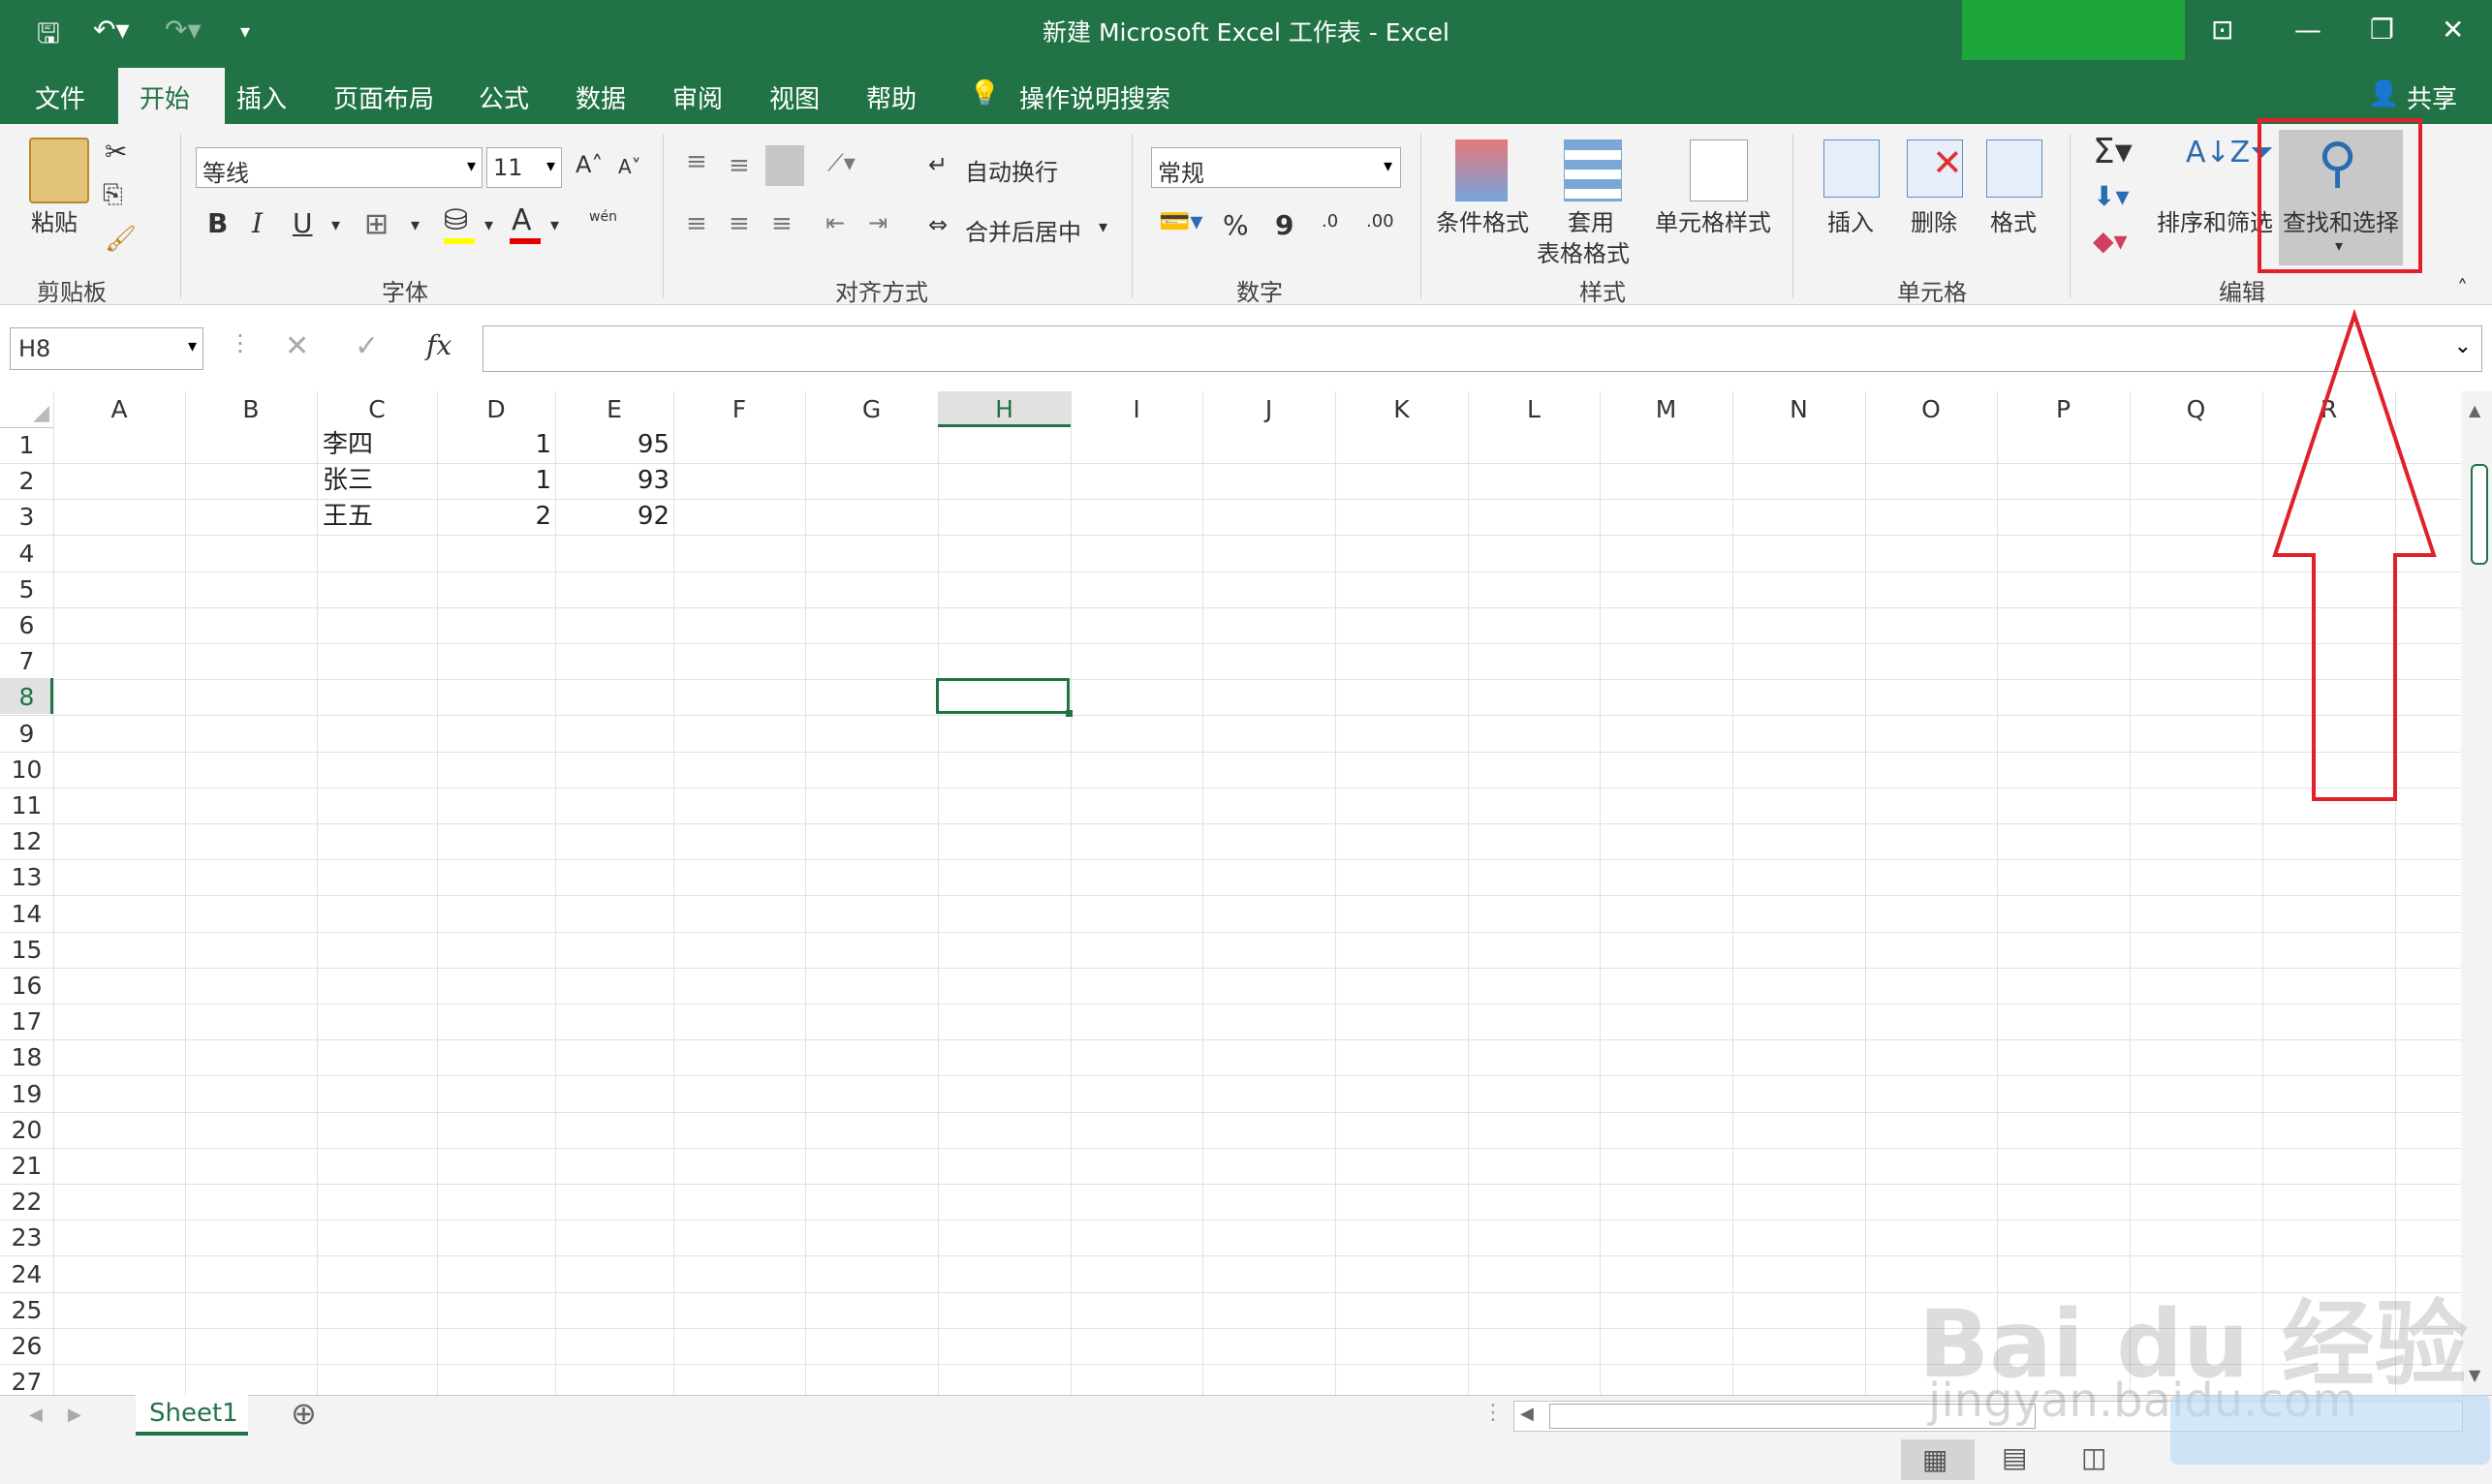 The height and width of the screenshot is (1484, 2492). What do you see at coordinates (2063, 409) in the screenshot?
I see `column-header-p: P` at bounding box center [2063, 409].